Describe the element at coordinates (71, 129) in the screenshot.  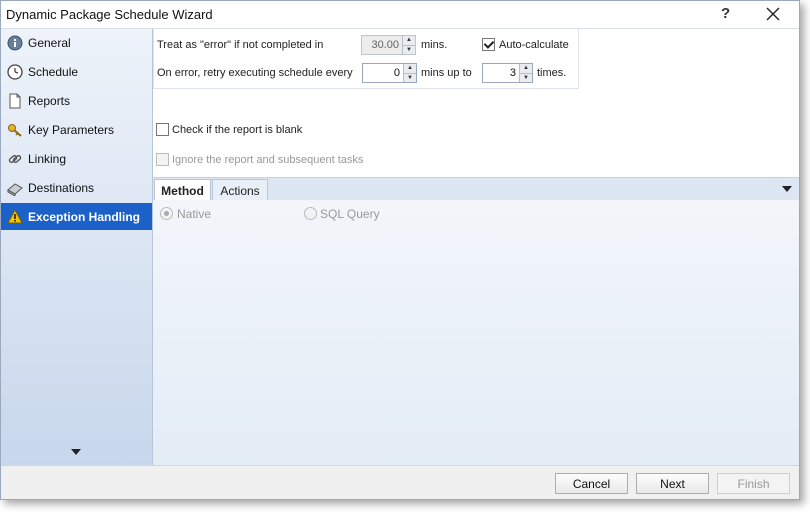
I see `sidebar-item-label: Key Parameters` at that location.